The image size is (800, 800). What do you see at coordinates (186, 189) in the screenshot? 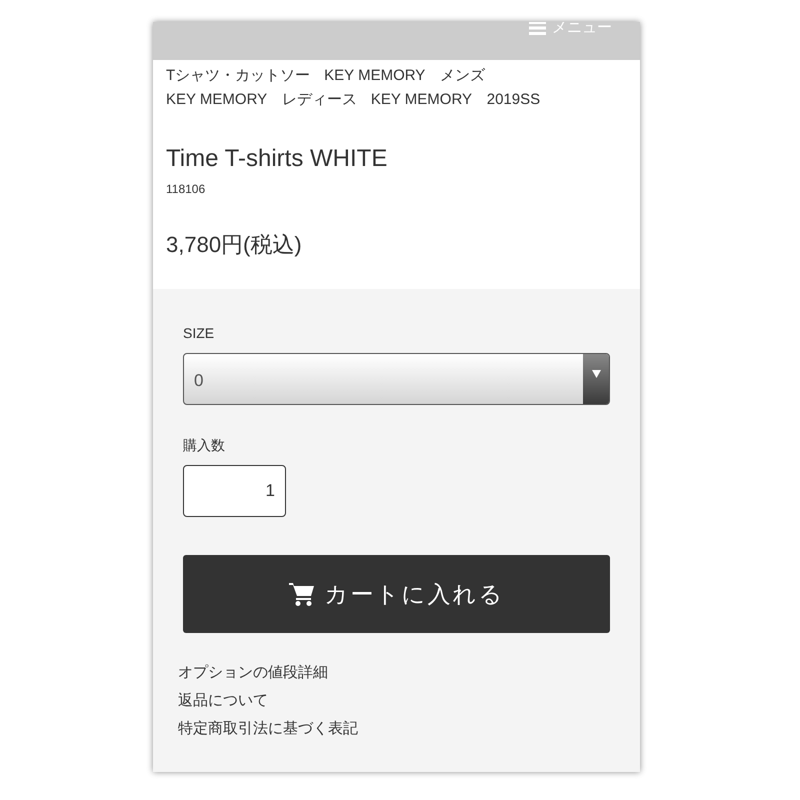
I see `product-code: 118106` at bounding box center [186, 189].